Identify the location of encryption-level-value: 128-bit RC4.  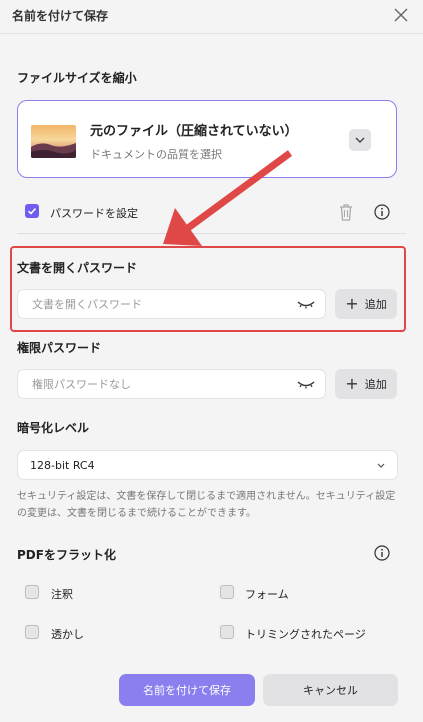
(62, 465).